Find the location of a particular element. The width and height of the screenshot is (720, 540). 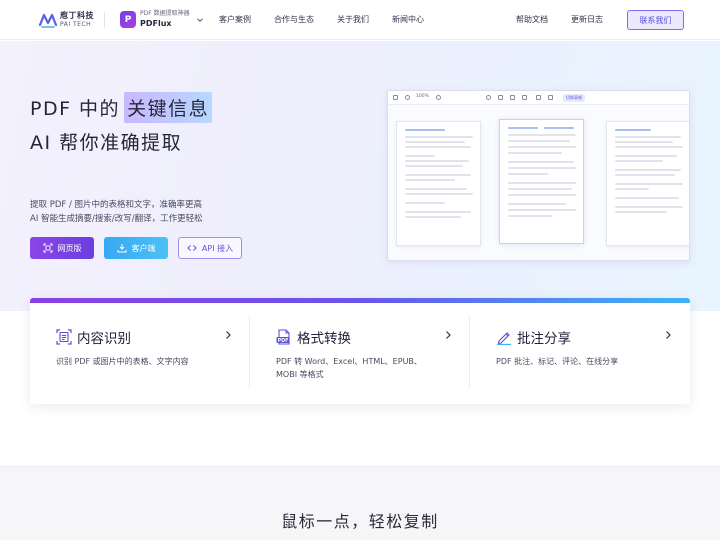

feature-annotation-sharing: 批注分享 PDF 批注、标记、评论、在线分享 is located at coordinates (580, 353).